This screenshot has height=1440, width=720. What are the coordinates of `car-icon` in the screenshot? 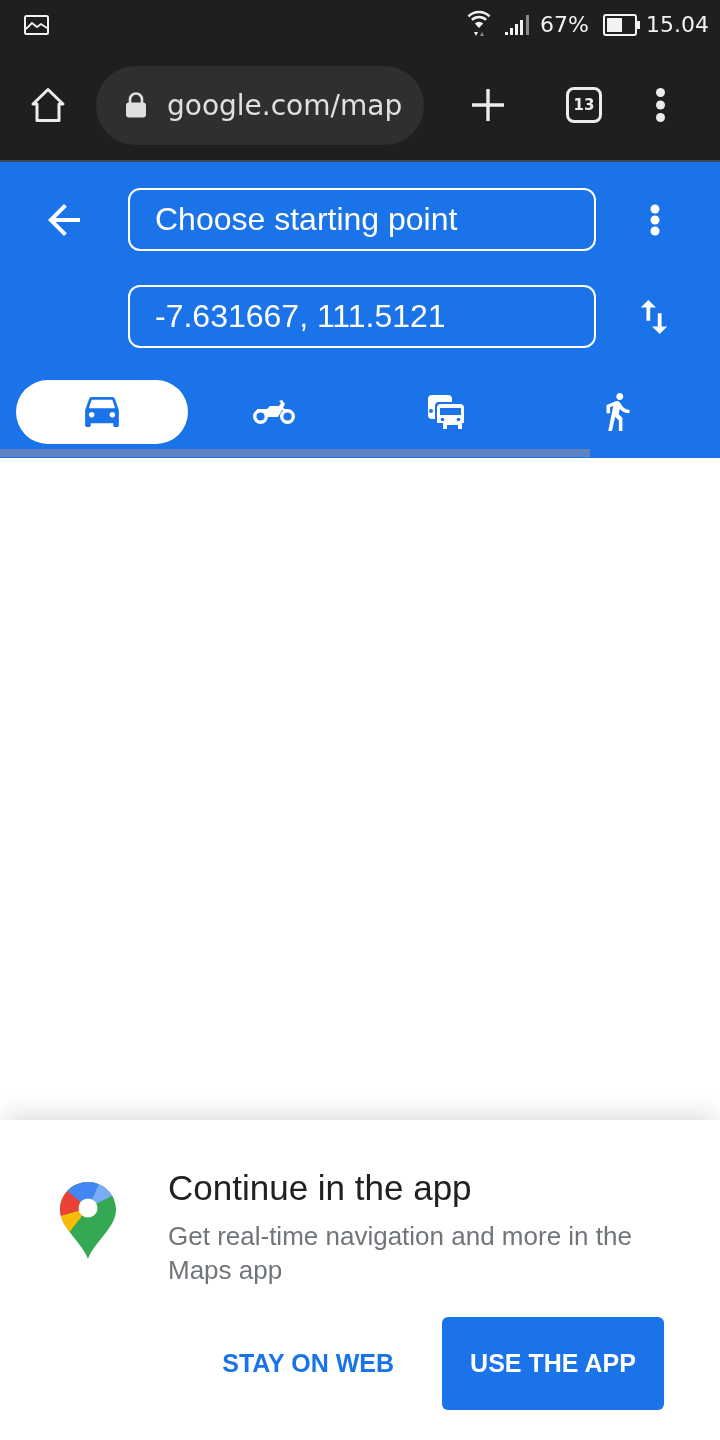 It's located at (102, 412).